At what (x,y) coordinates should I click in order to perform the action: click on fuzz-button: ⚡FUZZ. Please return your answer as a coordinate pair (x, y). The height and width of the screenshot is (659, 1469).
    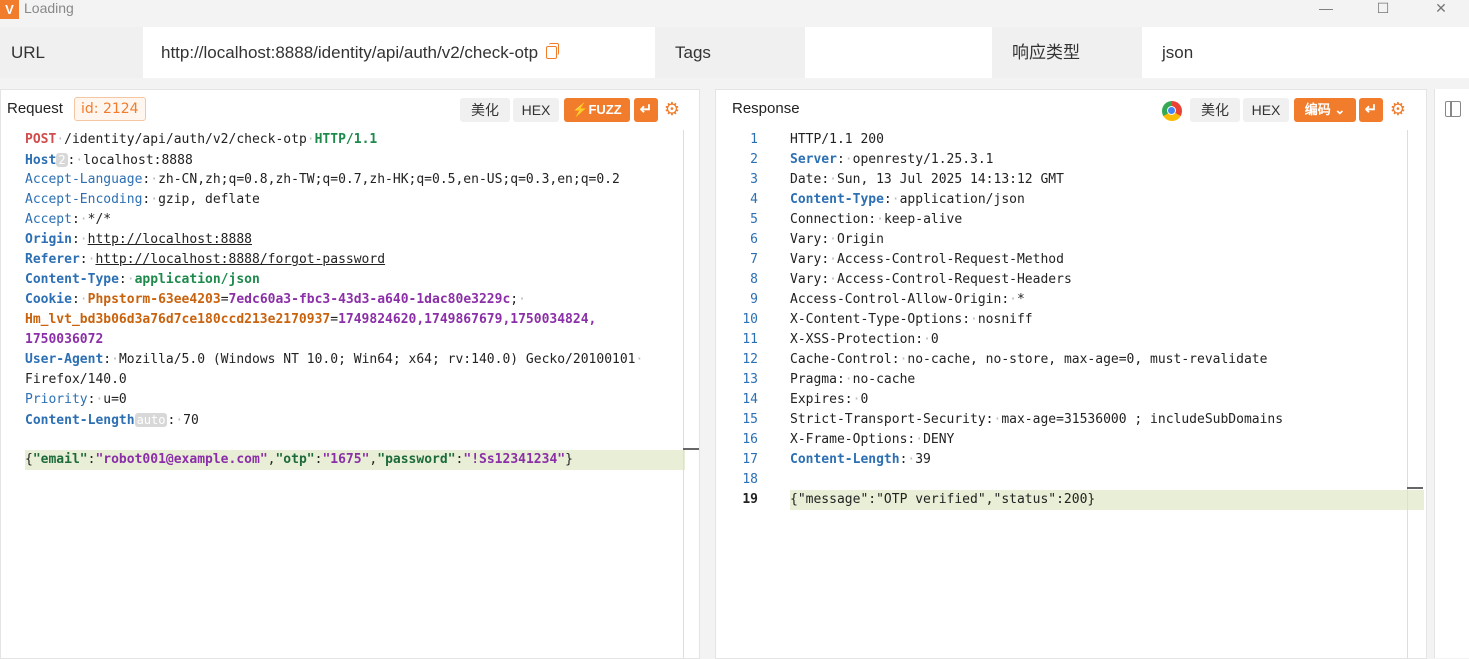
    Looking at the image, I should click on (597, 110).